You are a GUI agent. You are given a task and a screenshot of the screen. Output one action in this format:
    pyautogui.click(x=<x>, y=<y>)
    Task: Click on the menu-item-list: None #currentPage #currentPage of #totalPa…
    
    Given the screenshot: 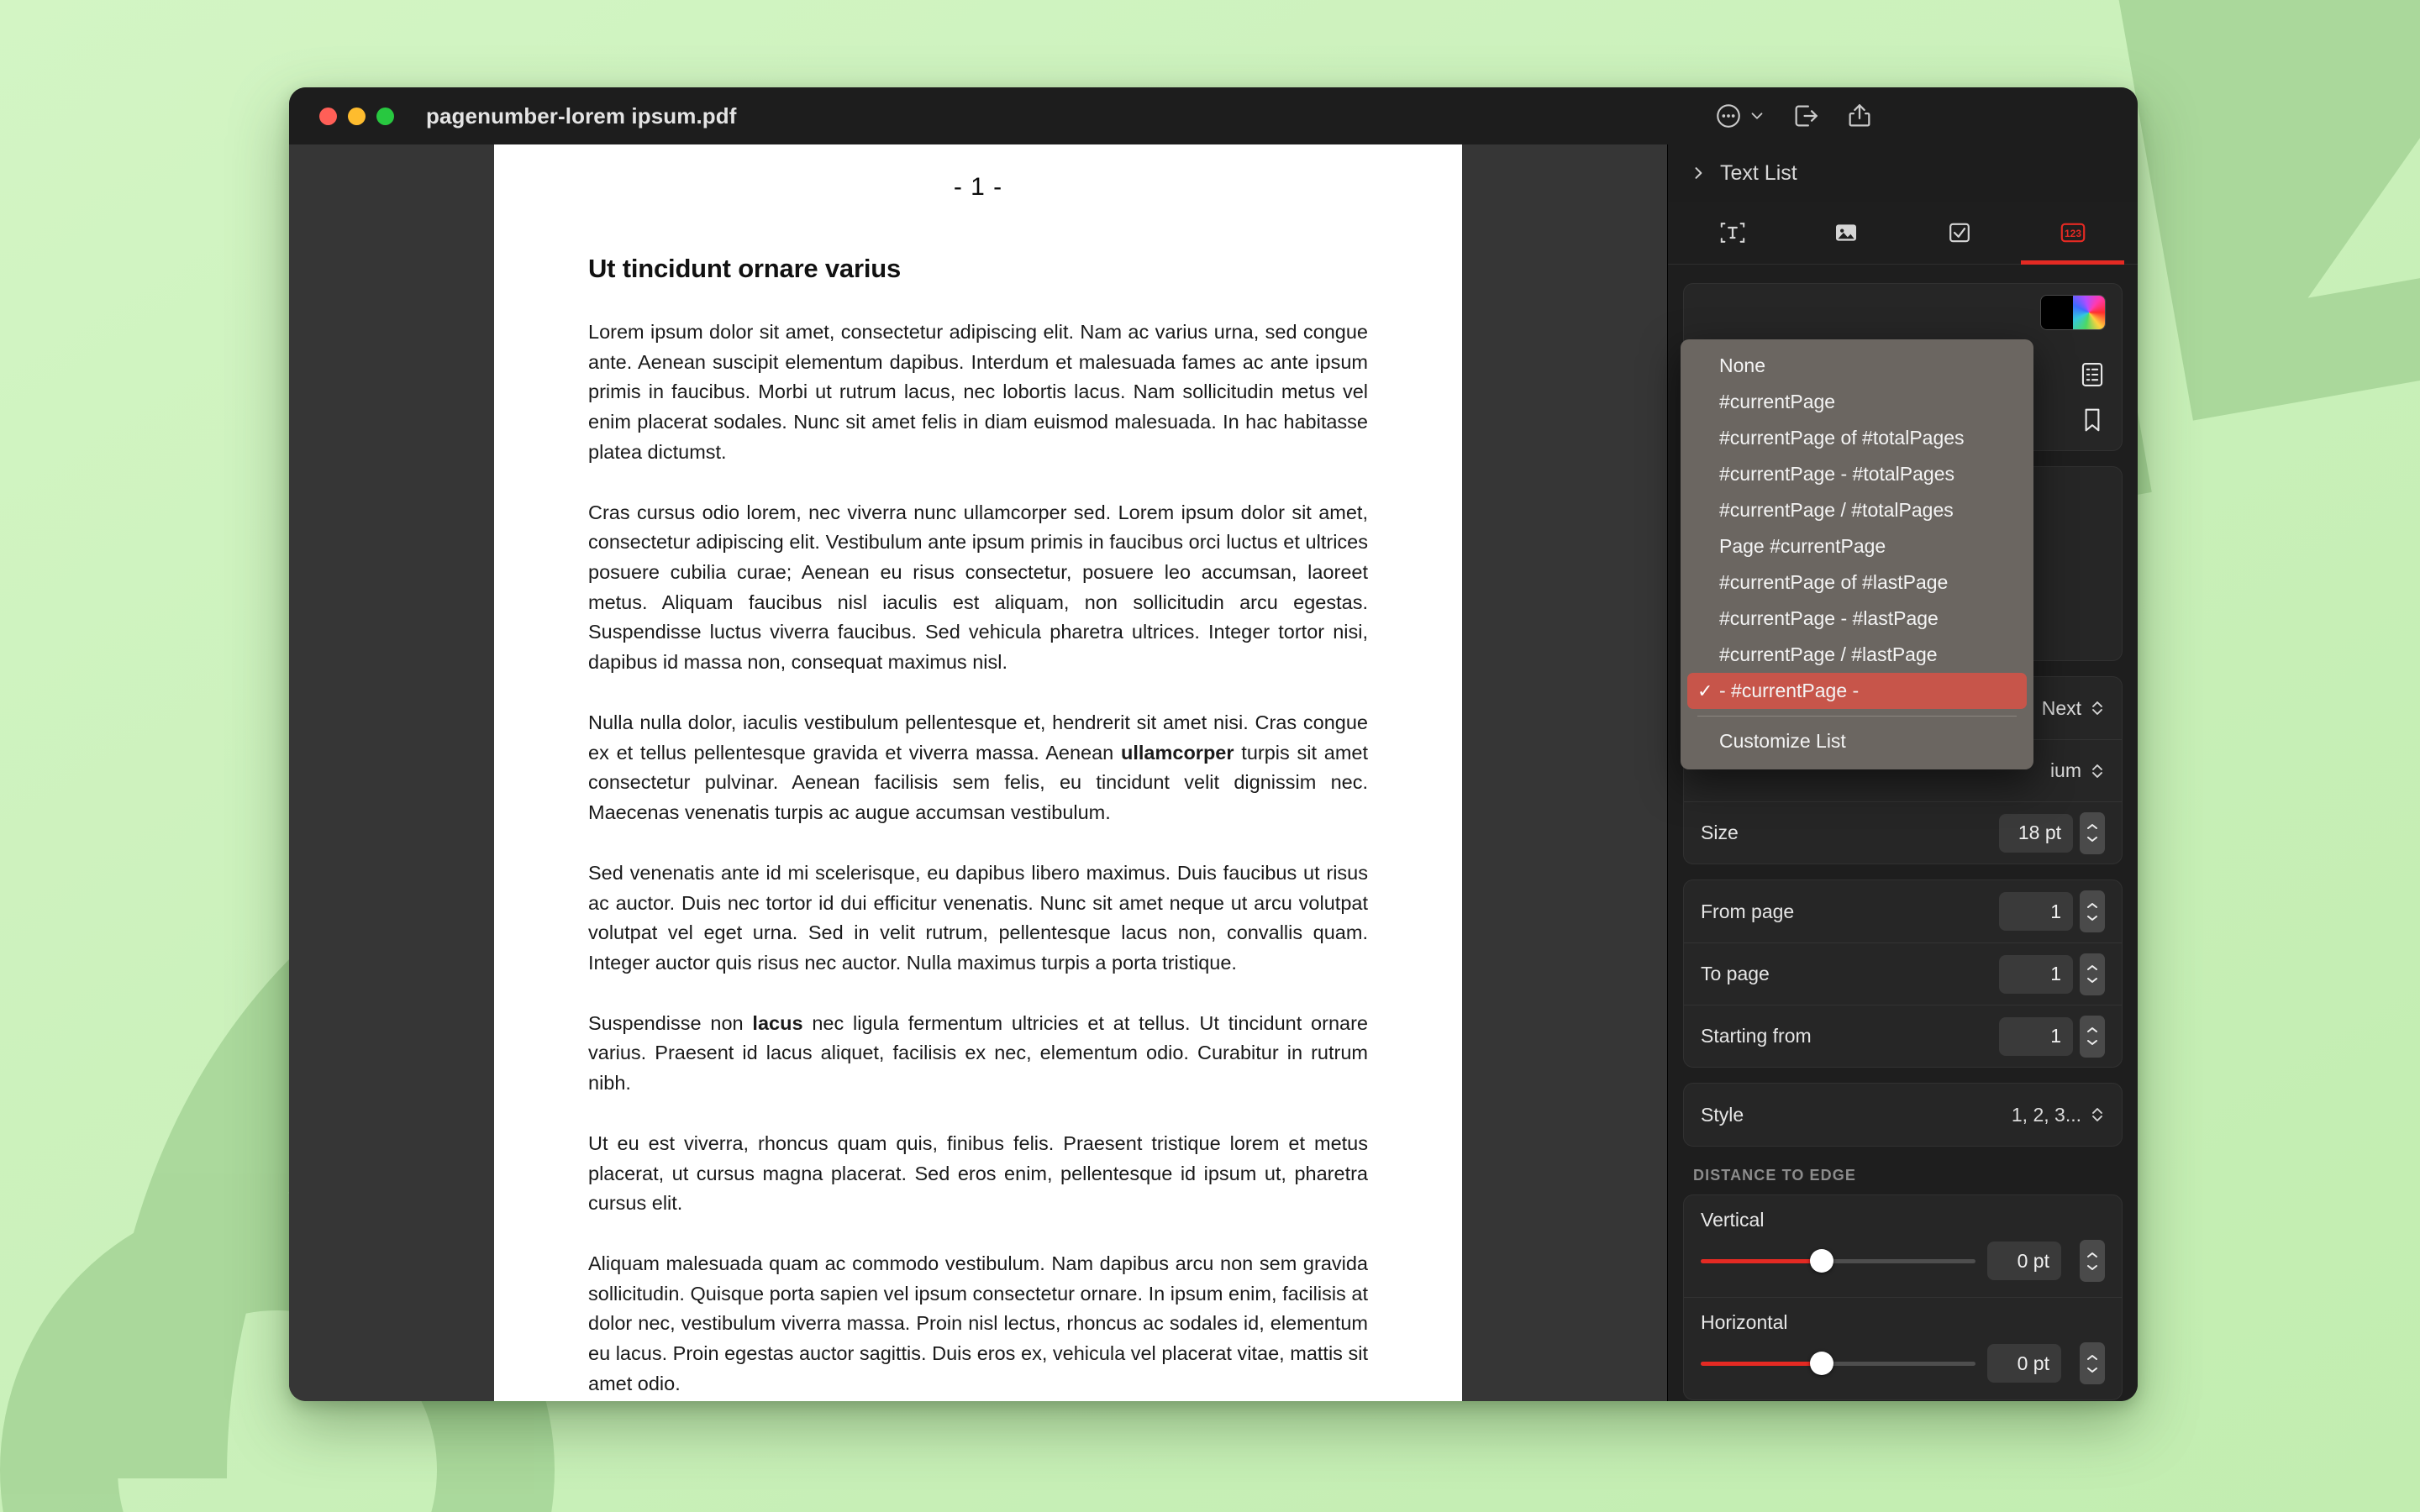 What is the action you would take?
    pyautogui.click(x=1857, y=528)
    